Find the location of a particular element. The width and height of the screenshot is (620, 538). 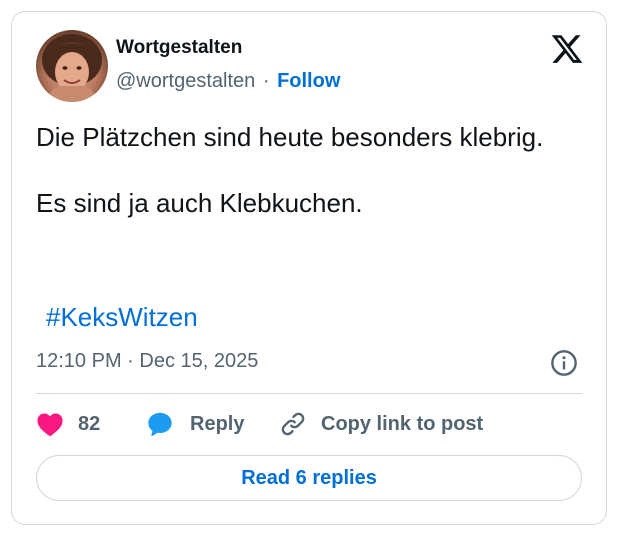

speech-bubble-icon is located at coordinates (160, 424).